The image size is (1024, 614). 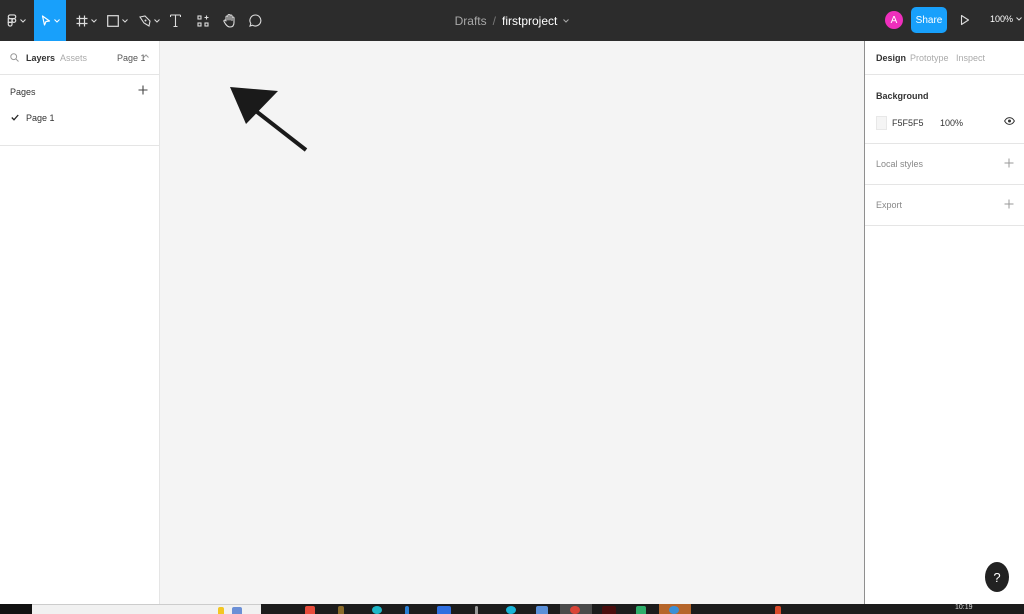 I want to click on pages-section: Pages Page 1, so click(x=79, y=110).